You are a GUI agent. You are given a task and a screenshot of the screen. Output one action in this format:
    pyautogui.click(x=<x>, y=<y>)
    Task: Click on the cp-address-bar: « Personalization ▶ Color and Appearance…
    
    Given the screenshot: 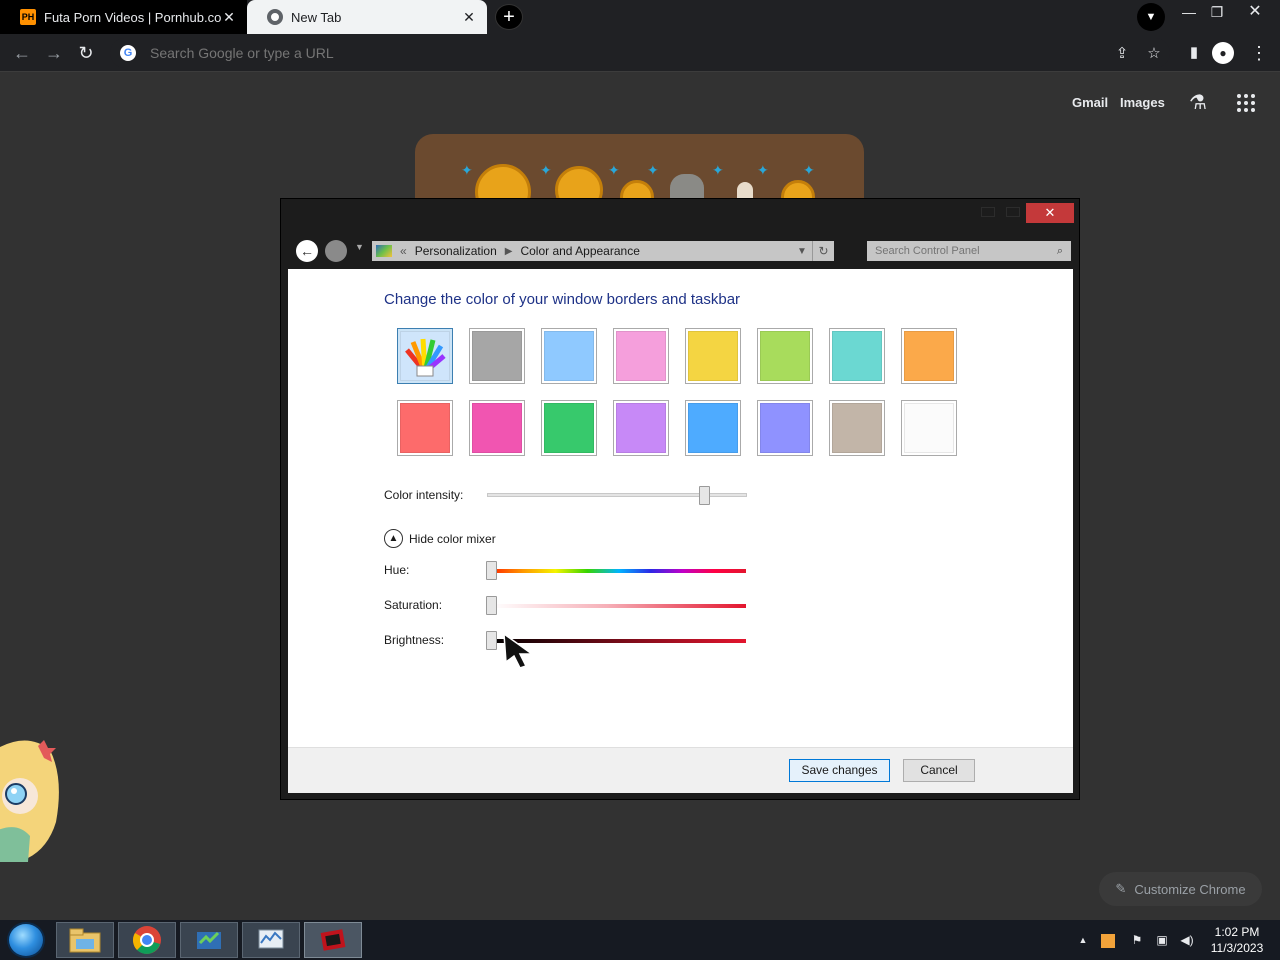 What is the action you would take?
    pyautogui.click(x=603, y=251)
    